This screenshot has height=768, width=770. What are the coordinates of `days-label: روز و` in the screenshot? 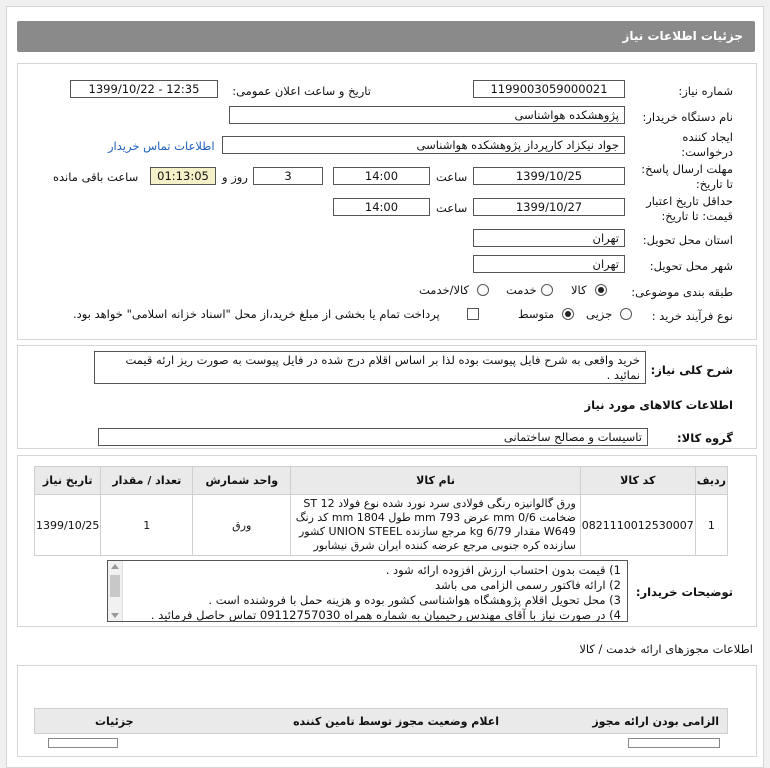 It's located at (235, 177).